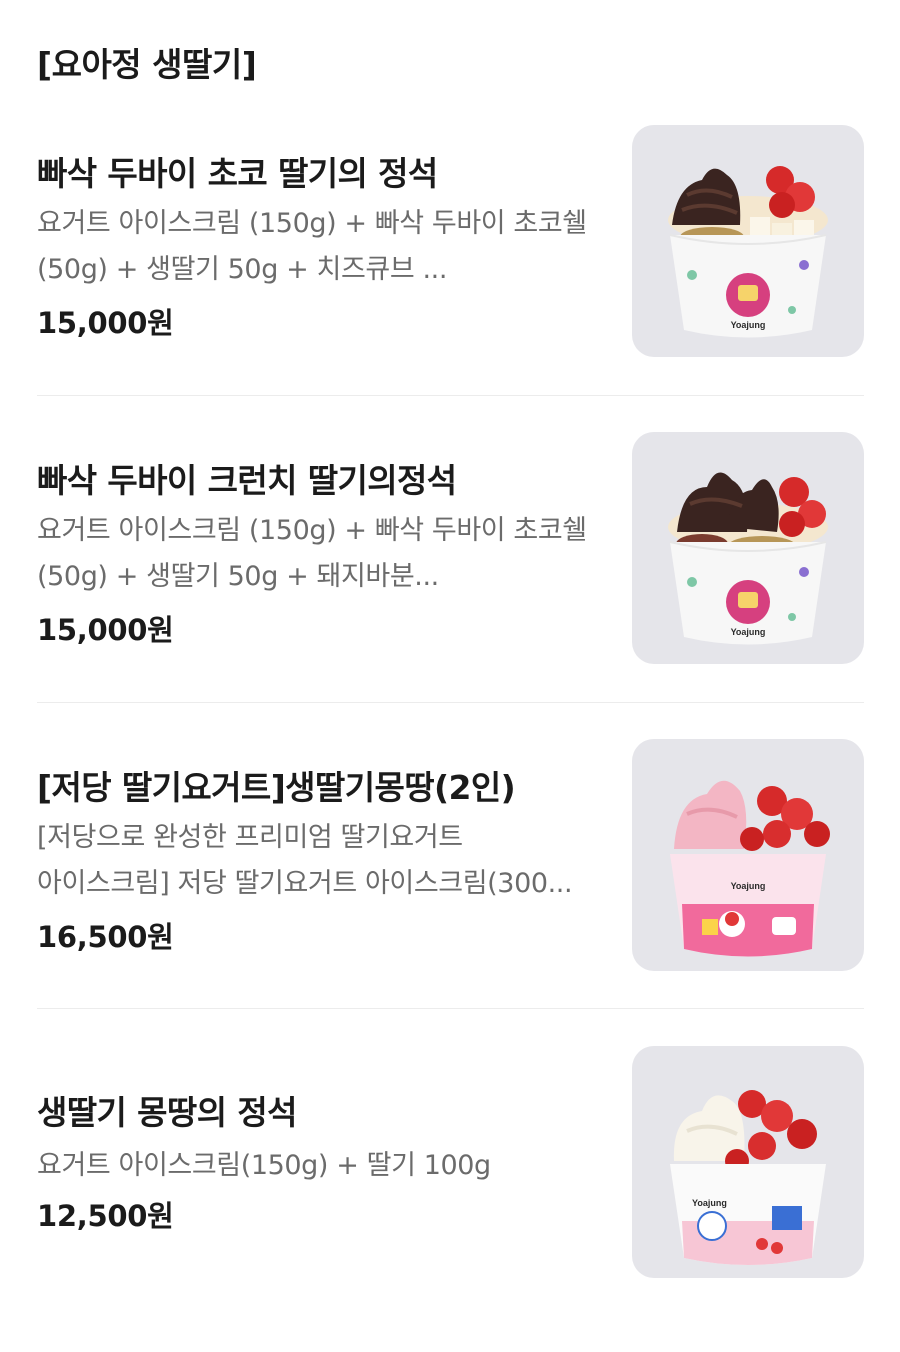 This screenshot has width=900, height=1352. Describe the element at coordinates (105, 1216) in the screenshot. I see `menu-item-price: 12,500원` at that location.